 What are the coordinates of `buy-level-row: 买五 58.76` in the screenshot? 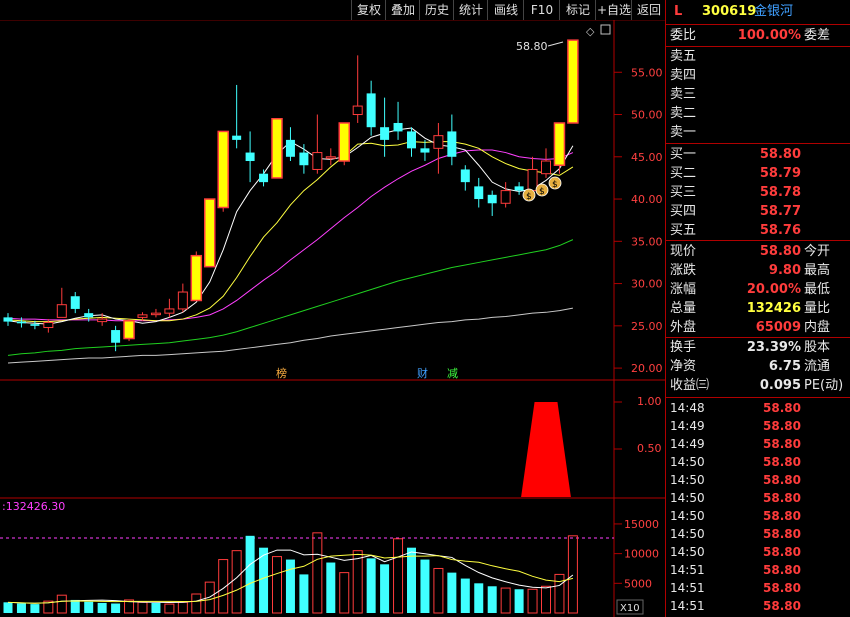 It's located at (758, 231).